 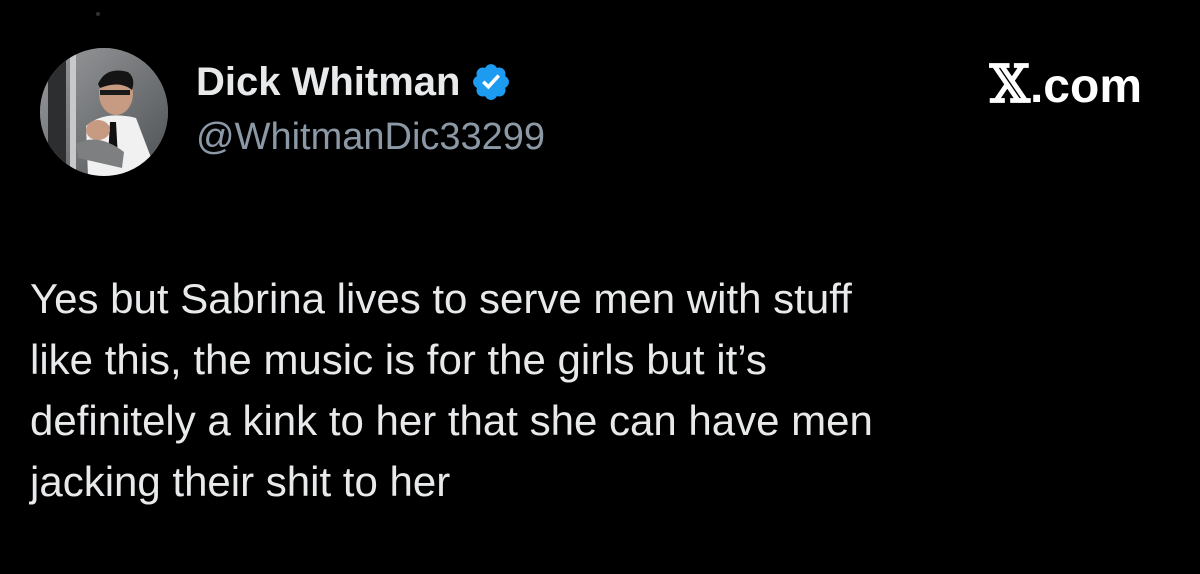 What do you see at coordinates (1009, 84) in the screenshot?
I see `x-logo-icon: 𝕏` at bounding box center [1009, 84].